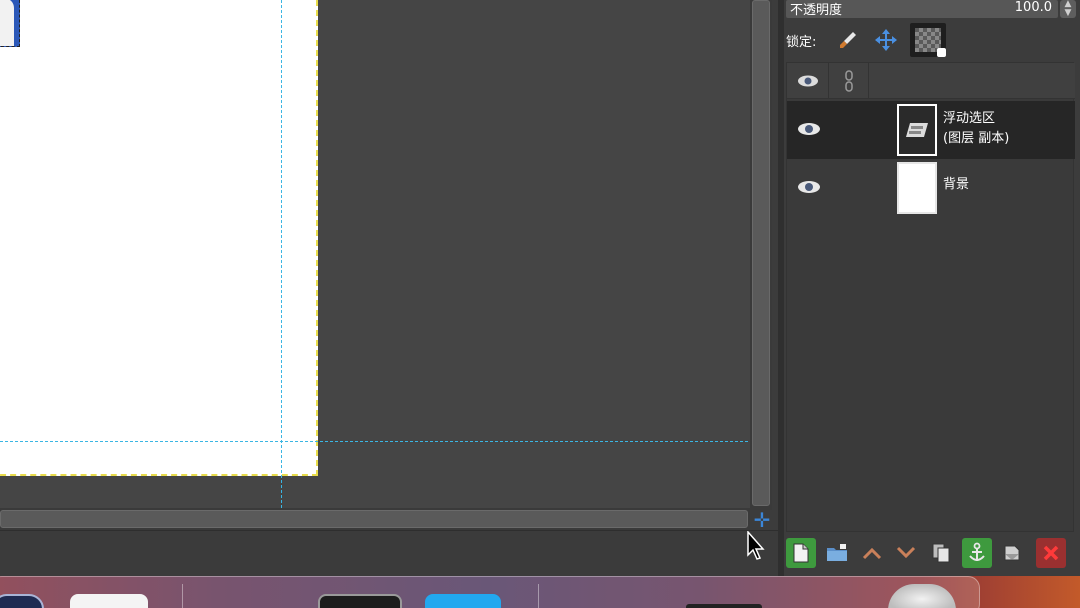  What do you see at coordinates (906, 553) in the screenshot?
I see `lower-layer-icon` at bounding box center [906, 553].